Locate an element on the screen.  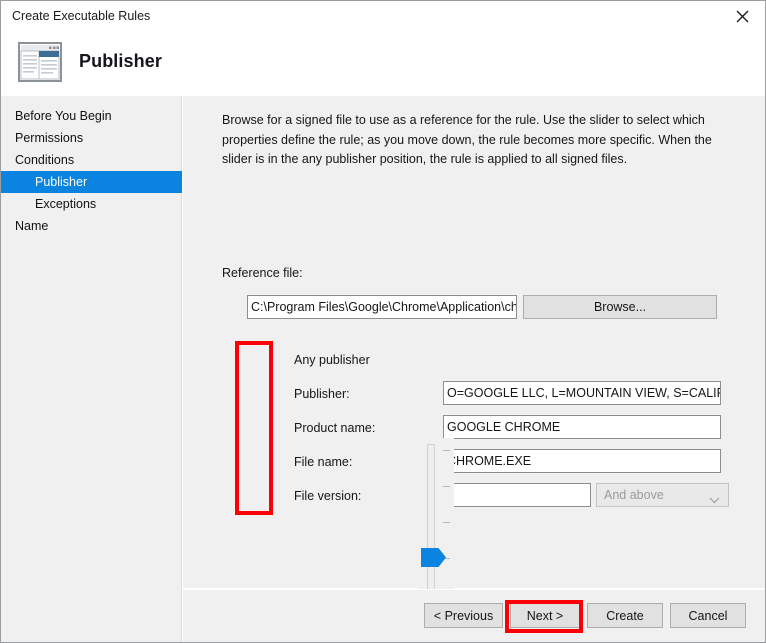
file-version-input: * is located at coordinates (517, 495).